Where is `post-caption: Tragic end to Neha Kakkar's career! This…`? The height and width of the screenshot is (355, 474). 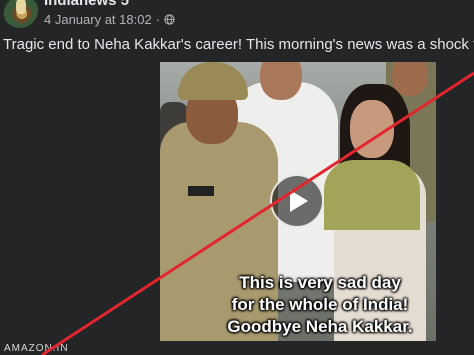
post-caption: Tragic end to Neha Kakkar's career! This… is located at coordinates (238, 44).